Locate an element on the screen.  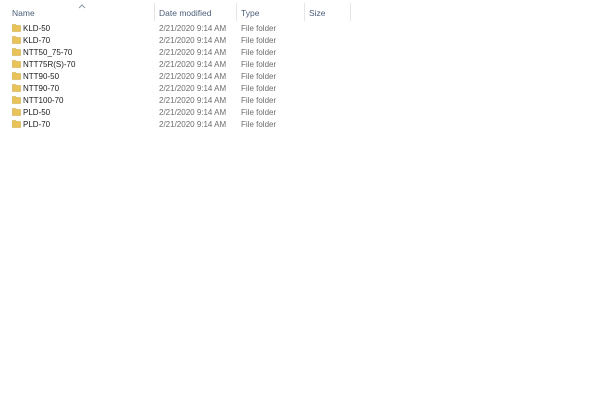
chevron-up-icon is located at coordinates (82, 5).